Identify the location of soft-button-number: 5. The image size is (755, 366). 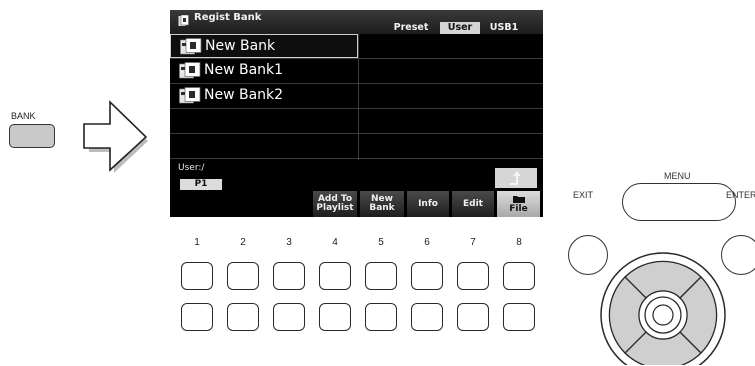
(381, 242).